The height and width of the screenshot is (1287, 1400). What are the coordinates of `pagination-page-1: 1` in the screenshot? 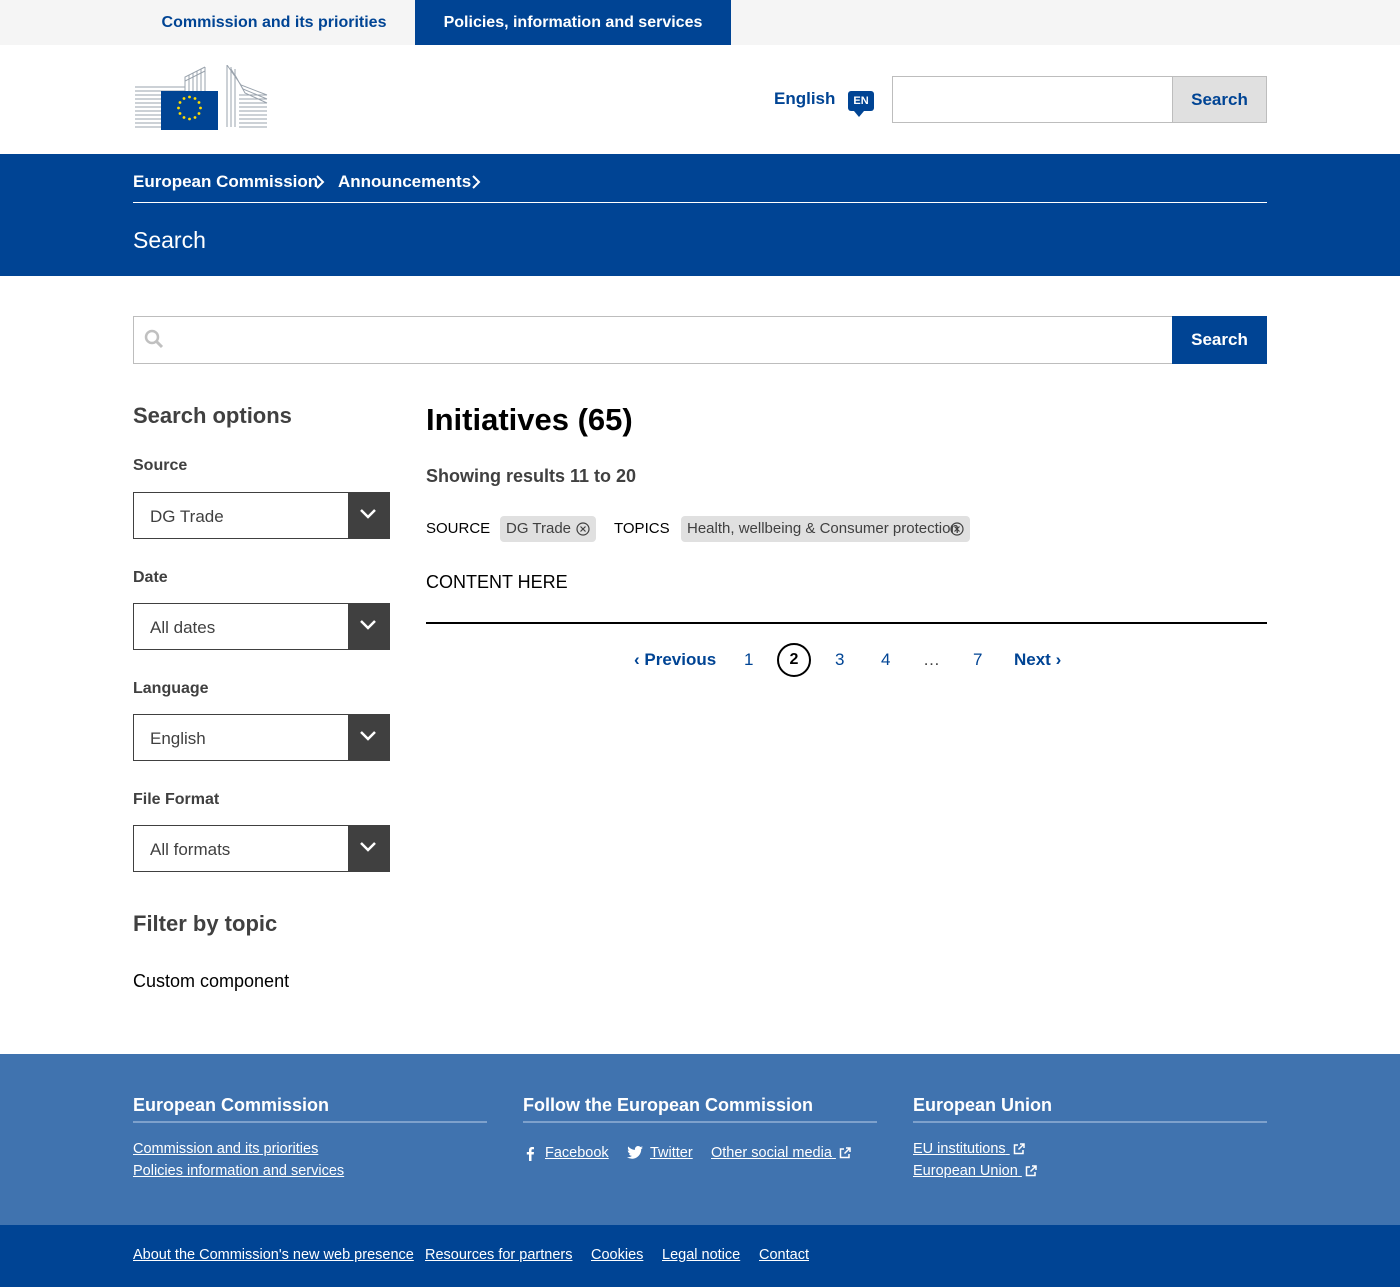 It's located at (748, 660).